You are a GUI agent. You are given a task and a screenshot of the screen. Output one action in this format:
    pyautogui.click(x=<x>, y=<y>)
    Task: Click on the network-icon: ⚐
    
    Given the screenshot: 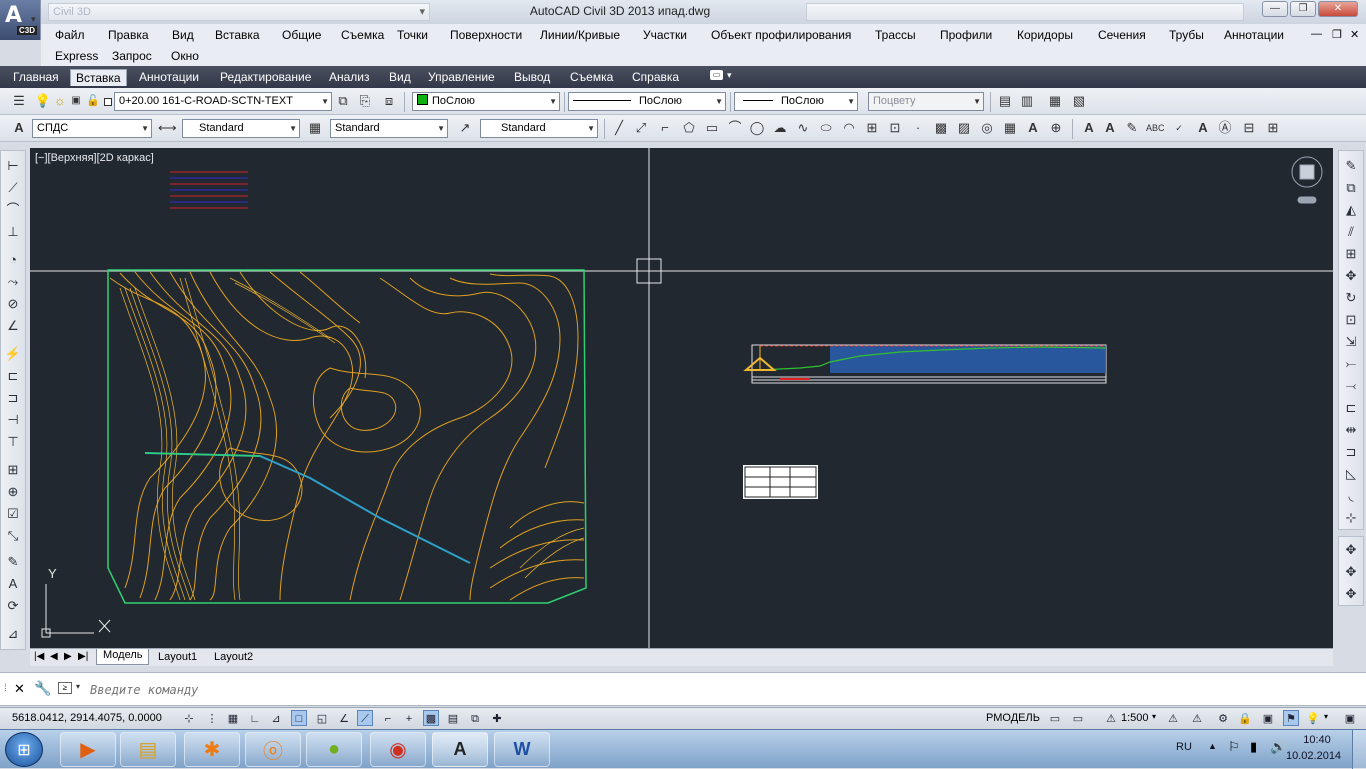 What is the action you would take?
    pyautogui.click(x=1234, y=747)
    